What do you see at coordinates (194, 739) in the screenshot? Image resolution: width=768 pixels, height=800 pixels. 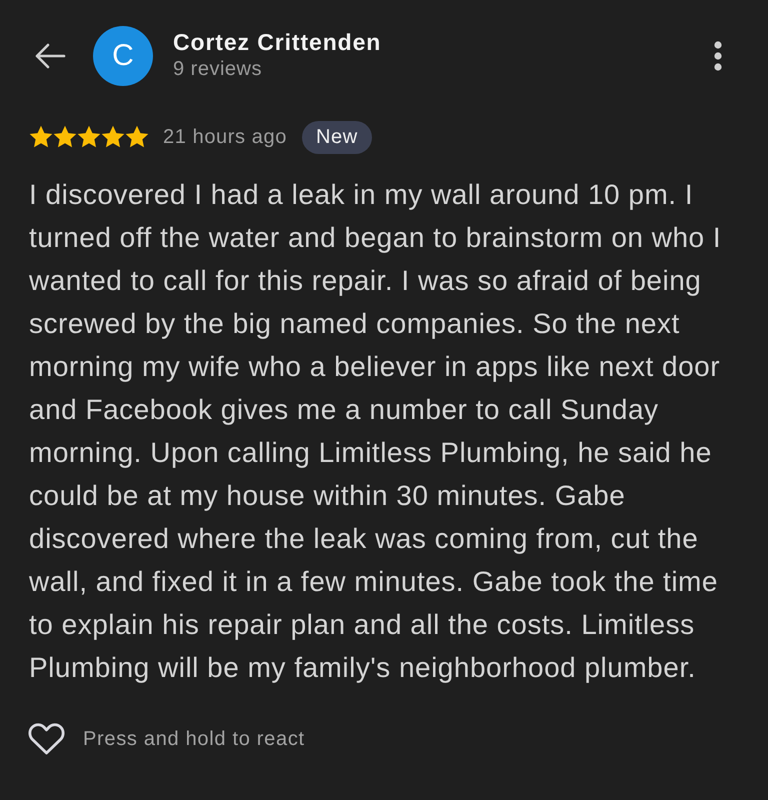 I see `react-hint: Press and hold to react` at bounding box center [194, 739].